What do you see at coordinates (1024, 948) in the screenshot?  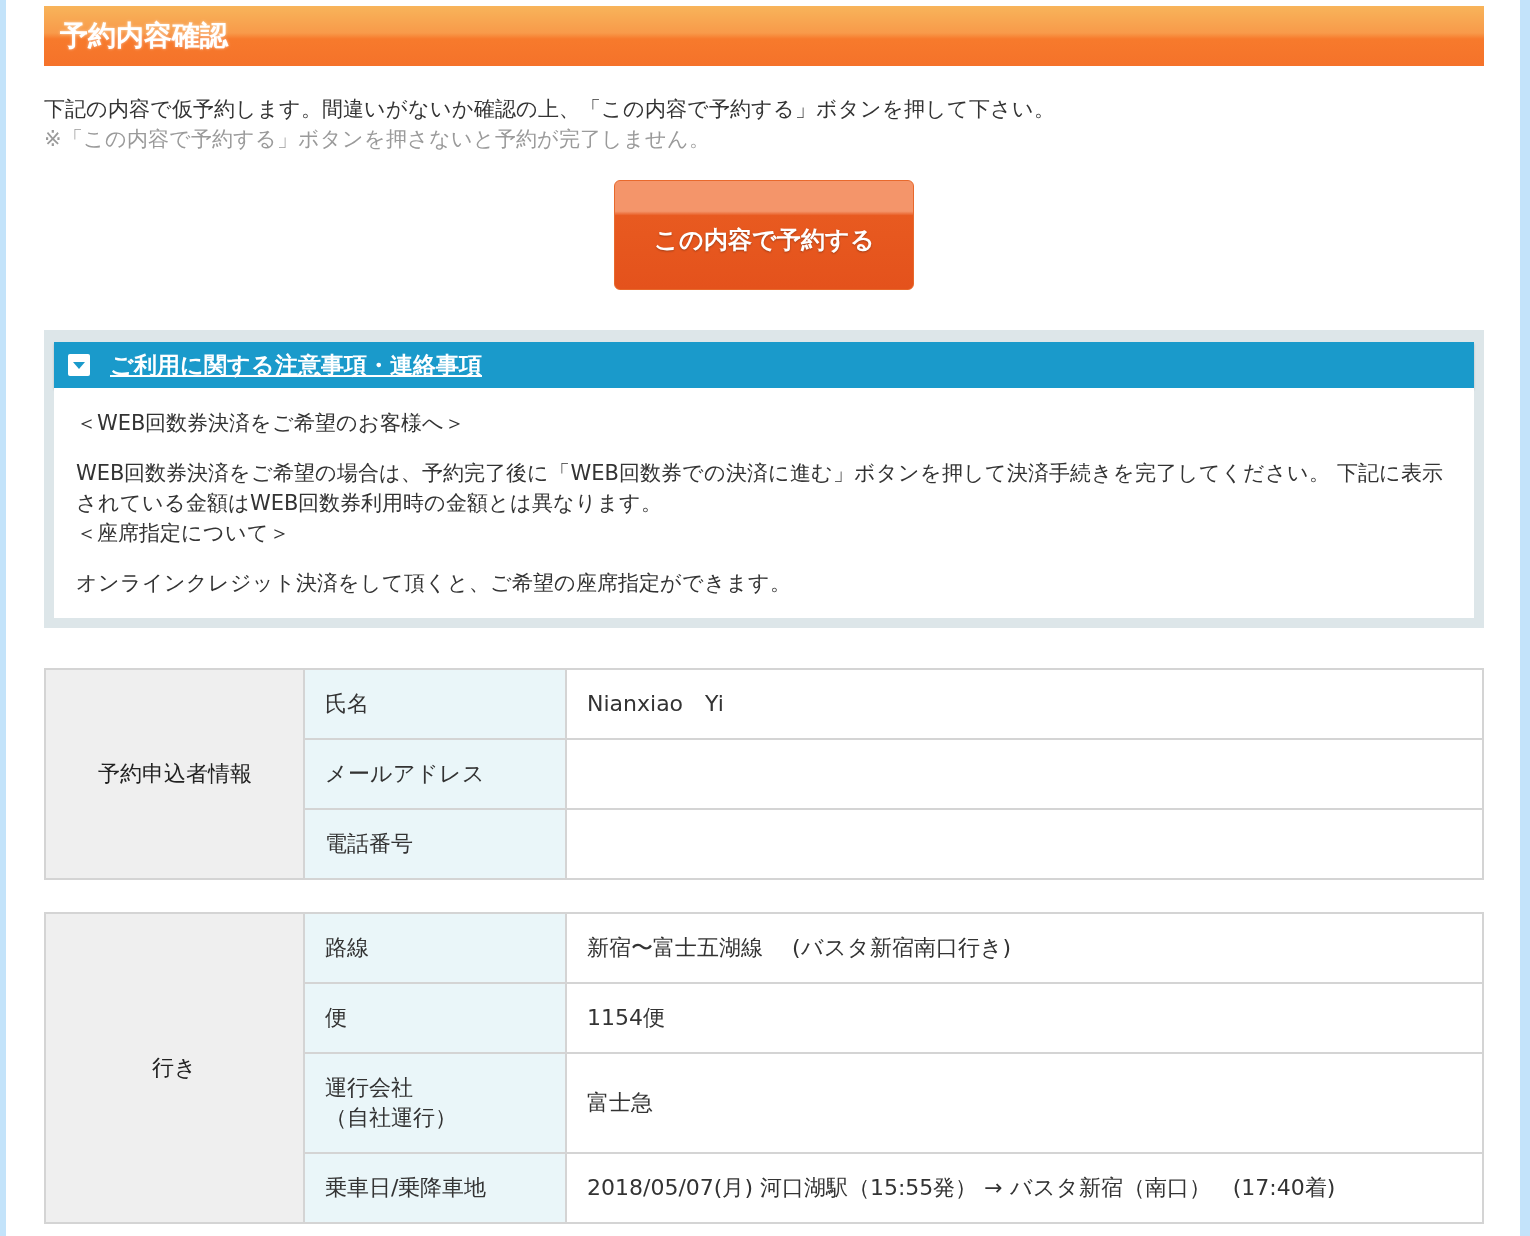 I see `field-value-cell: 新宿〜富士五湖線 (バスタ新宿南口行き)` at bounding box center [1024, 948].